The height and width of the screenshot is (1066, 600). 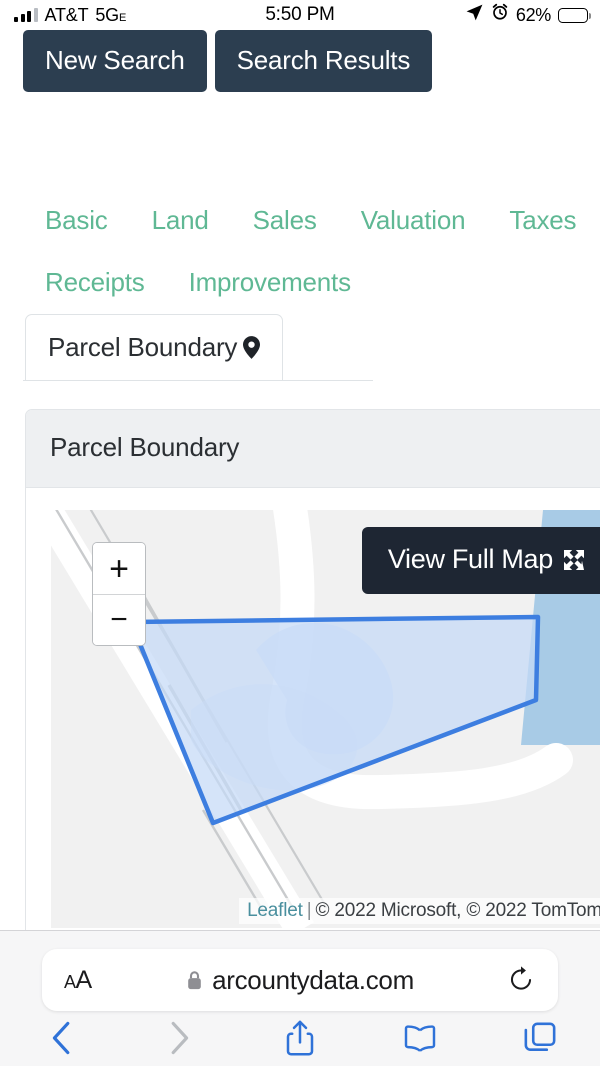 I want to click on tab-receipts: Receipts, so click(x=95, y=283).